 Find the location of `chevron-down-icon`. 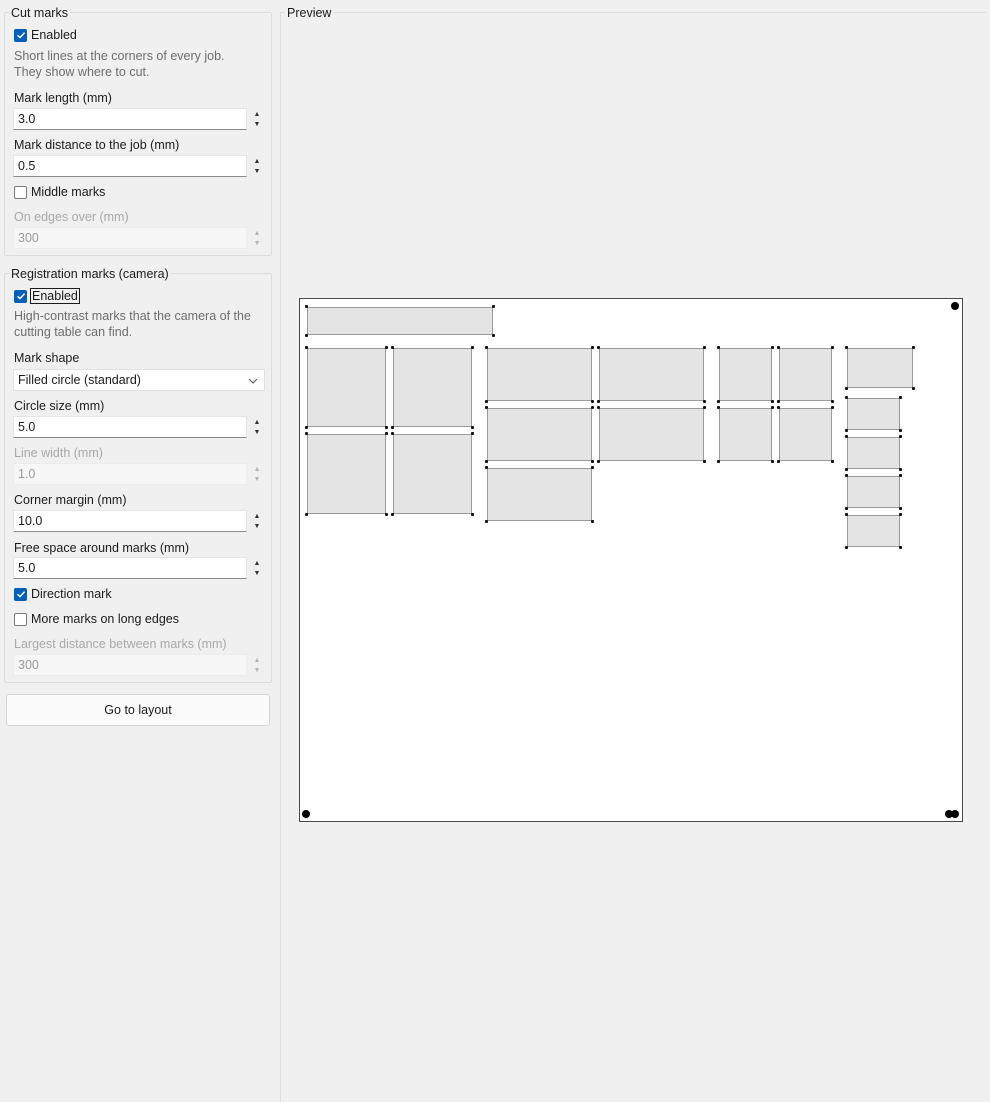

chevron-down-icon is located at coordinates (253, 380).